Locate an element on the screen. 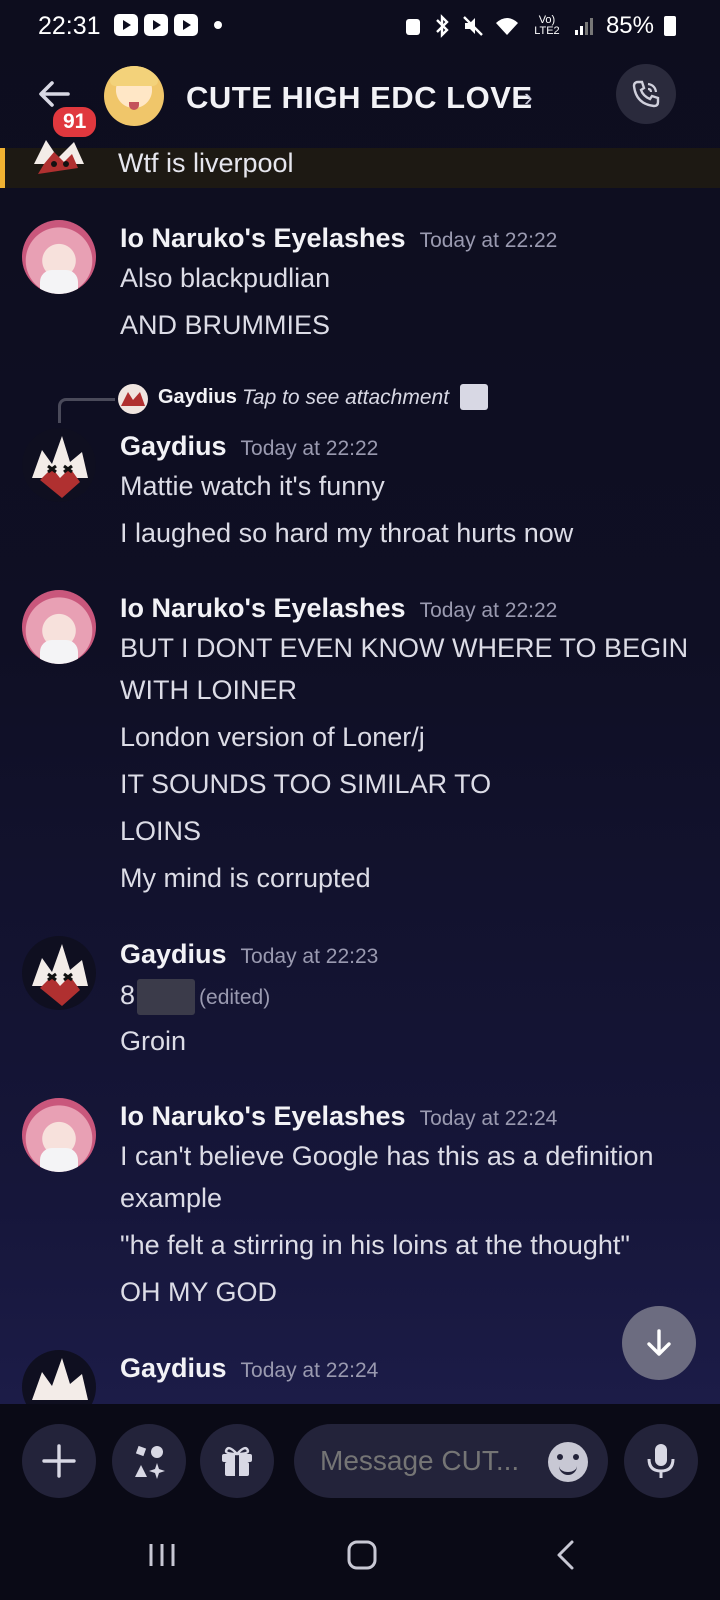 The width and height of the screenshot is (720, 1600). message-line: Groin is located at coordinates (153, 1041).